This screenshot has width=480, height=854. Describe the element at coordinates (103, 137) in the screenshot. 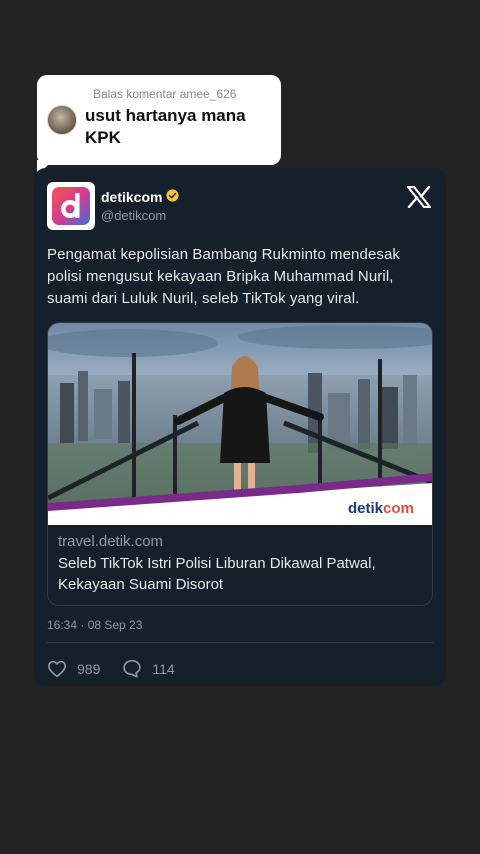

I see `reply-comment-line-2: KPK` at that location.